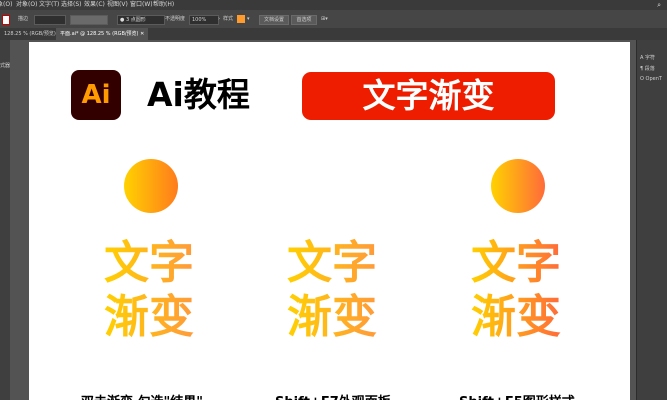 This screenshot has height=400, width=667. I want to click on character-panel-button: A 字符, so click(647, 57).